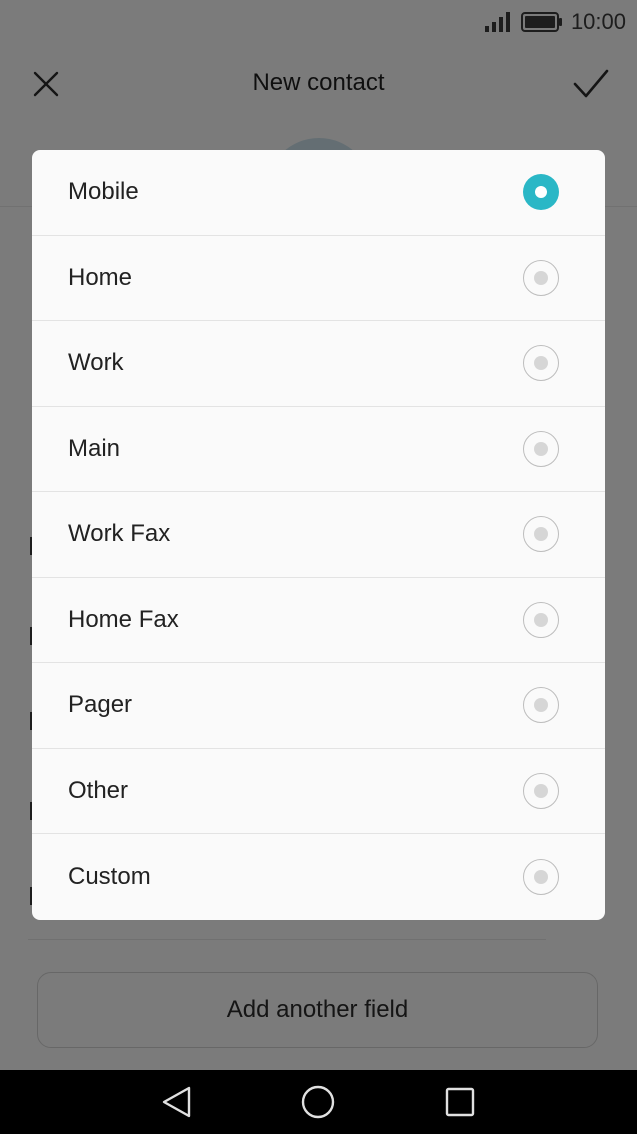 This screenshot has height=1134, width=637. Describe the element at coordinates (96, 363) in the screenshot. I see `option-label: Work` at that location.